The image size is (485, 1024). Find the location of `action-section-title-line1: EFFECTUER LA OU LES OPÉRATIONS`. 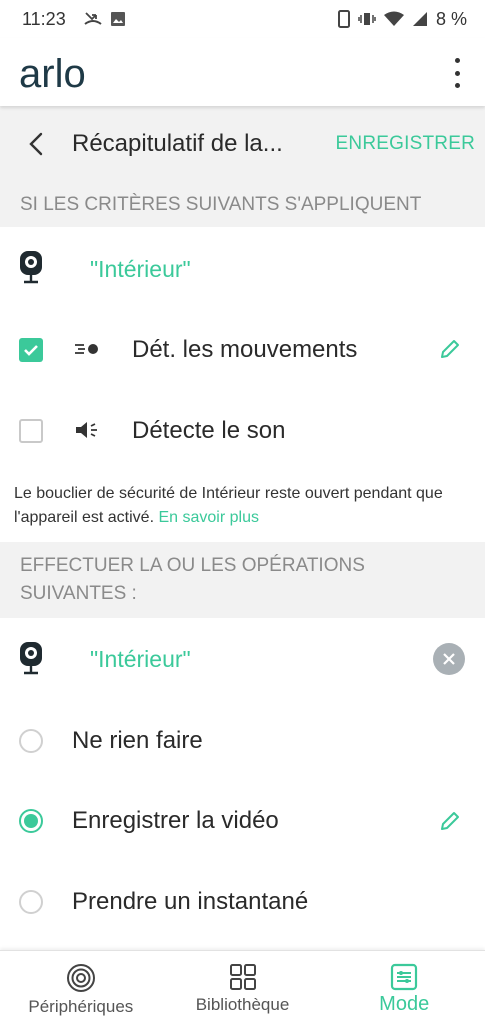

action-section-title-line1: EFFECTUER LA OU LES OPÉRATIONS is located at coordinates (192, 565).